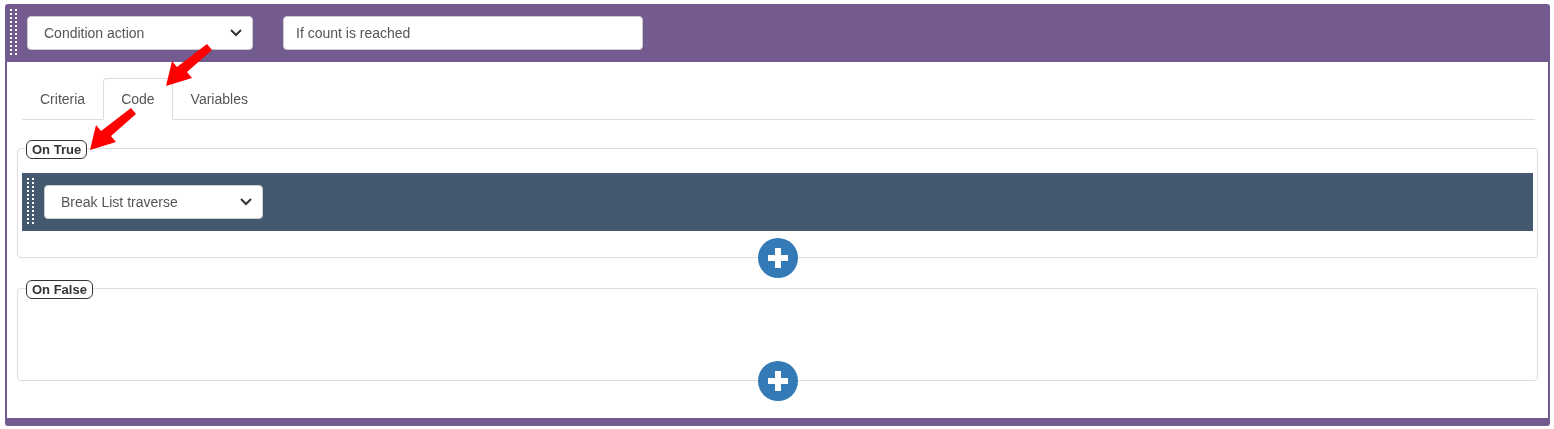 The height and width of the screenshot is (429, 1554). Describe the element at coordinates (219, 99) in the screenshot. I see `tab: Variables` at that location.